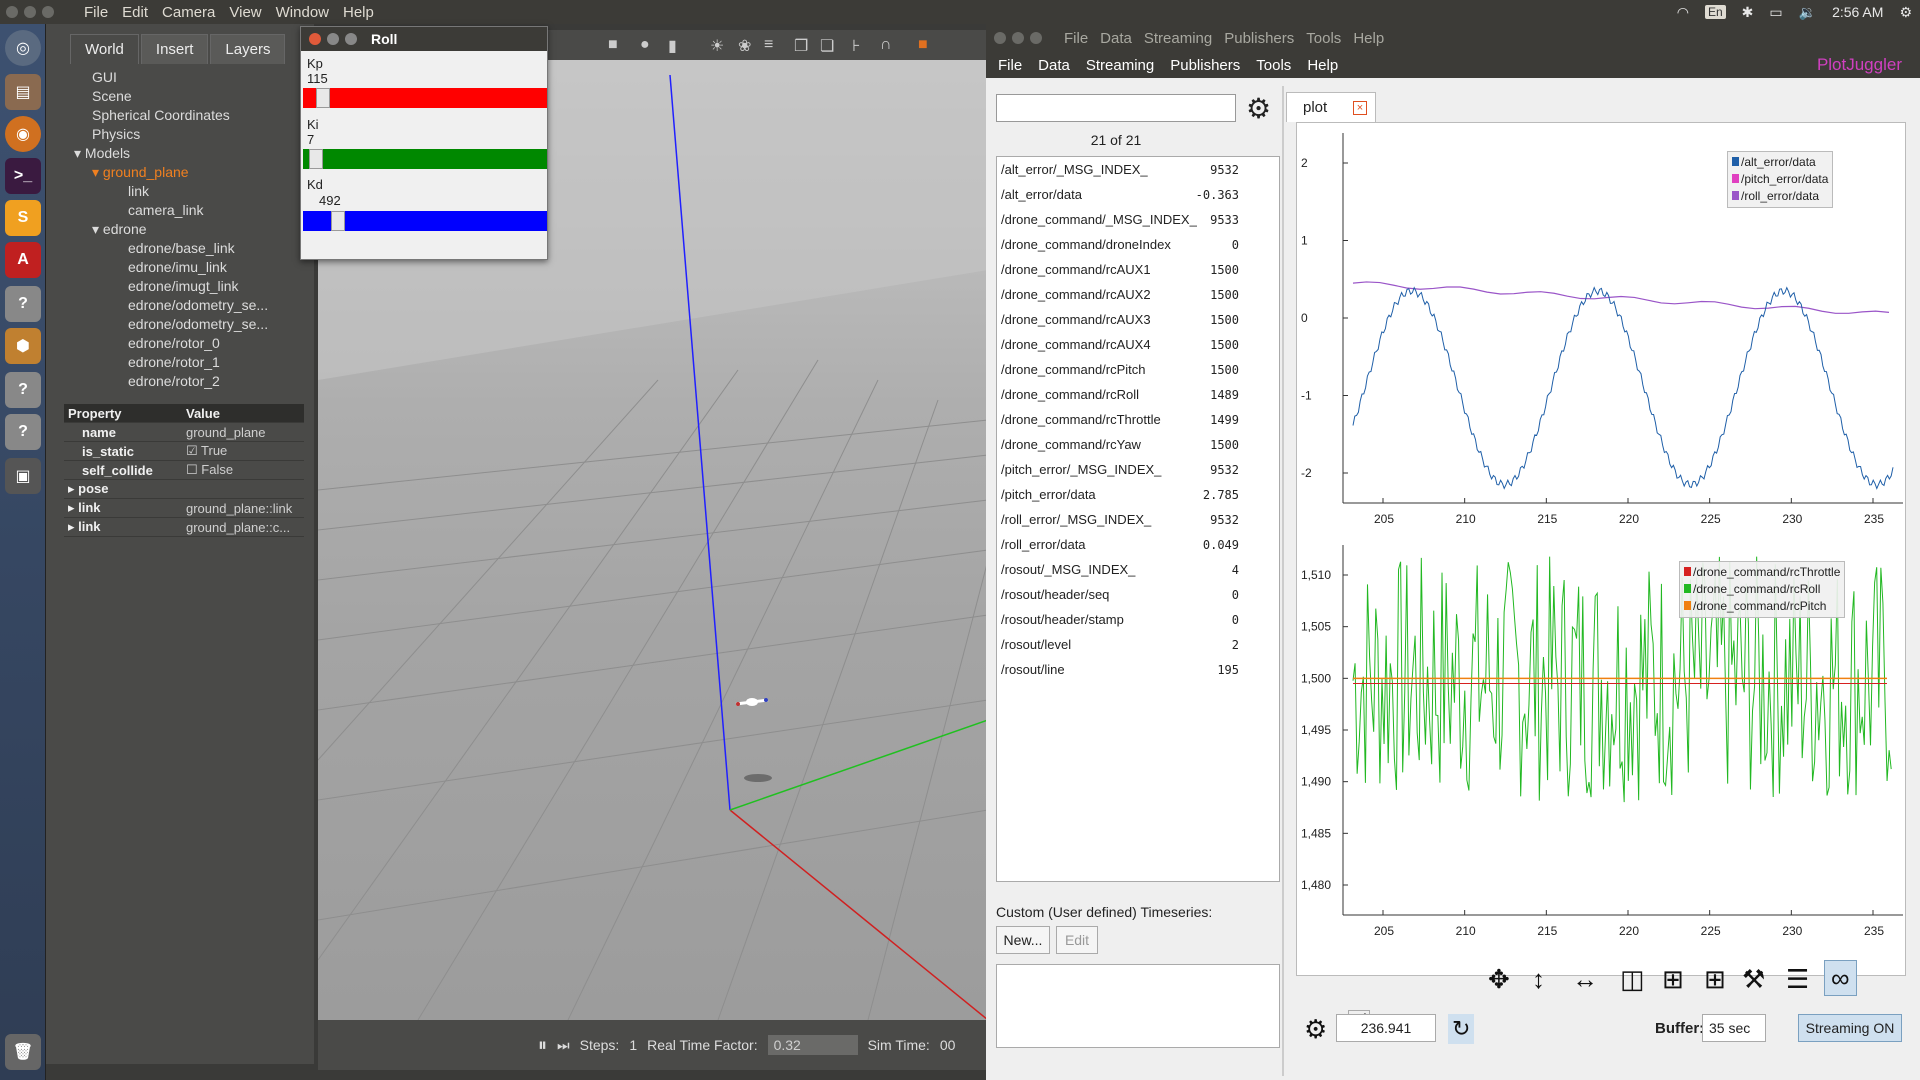  What do you see at coordinates (171, 172) in the screenshot?
I see `tree-item: ▾ ground_plane` at bounding box center [171, 172].